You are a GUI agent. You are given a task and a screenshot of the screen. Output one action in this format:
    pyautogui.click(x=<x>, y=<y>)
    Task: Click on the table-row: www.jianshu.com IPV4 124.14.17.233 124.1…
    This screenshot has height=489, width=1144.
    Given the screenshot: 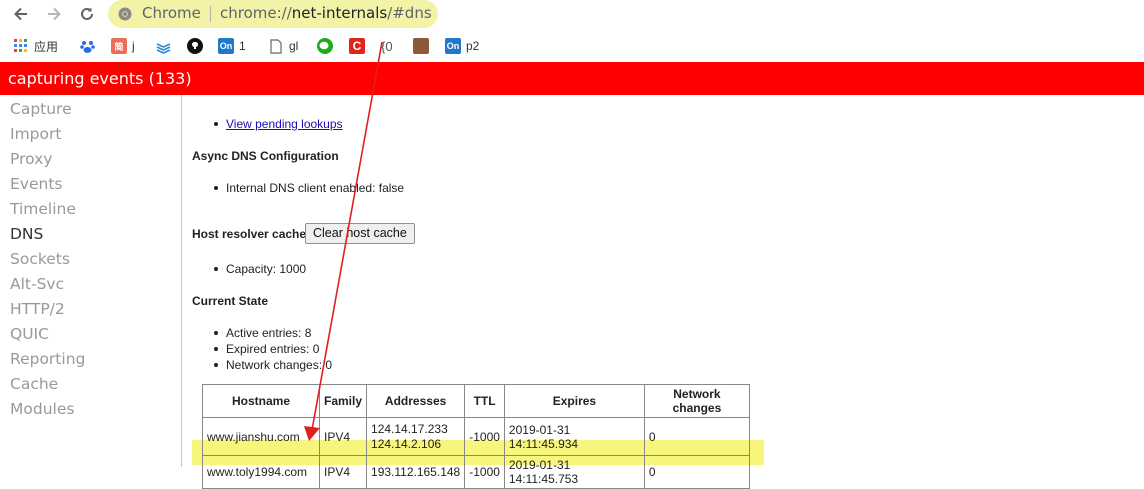 What is the action you would take?
    pyautogui.click(x=476, y=436)
    